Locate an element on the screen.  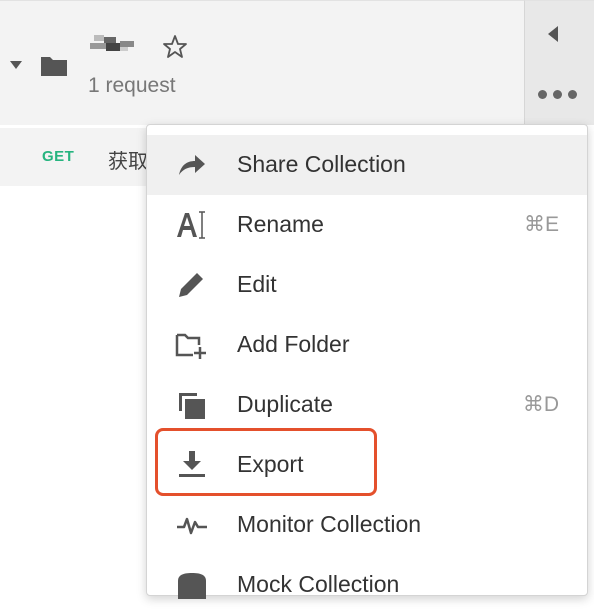
rename-icon is located at coordinates (191, 225).